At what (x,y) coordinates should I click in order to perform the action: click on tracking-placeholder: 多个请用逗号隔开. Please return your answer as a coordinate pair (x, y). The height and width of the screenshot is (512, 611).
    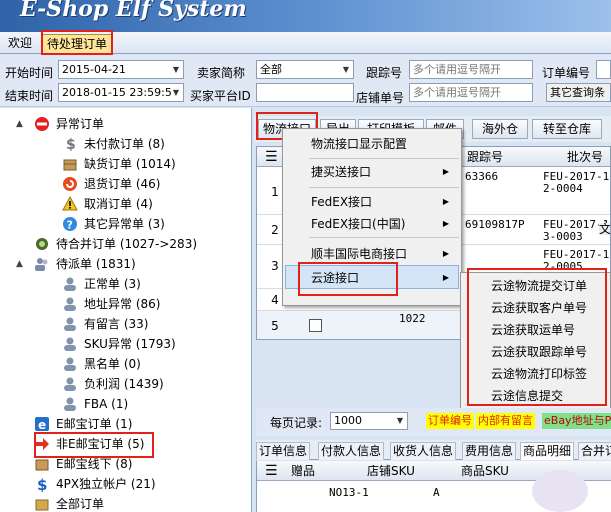
    Looking at the image, I should click on (457, 69).